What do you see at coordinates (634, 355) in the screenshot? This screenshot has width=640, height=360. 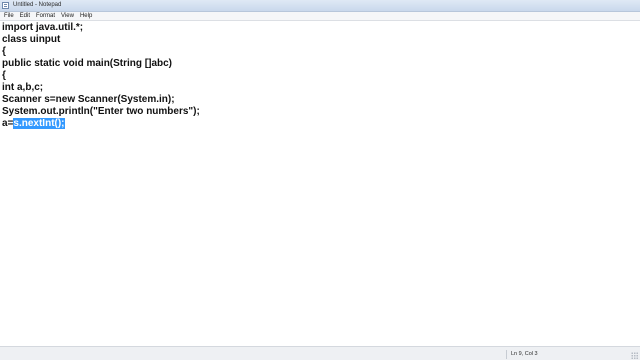 I see `resize-grip-icon` at bounding box center [634, 355].